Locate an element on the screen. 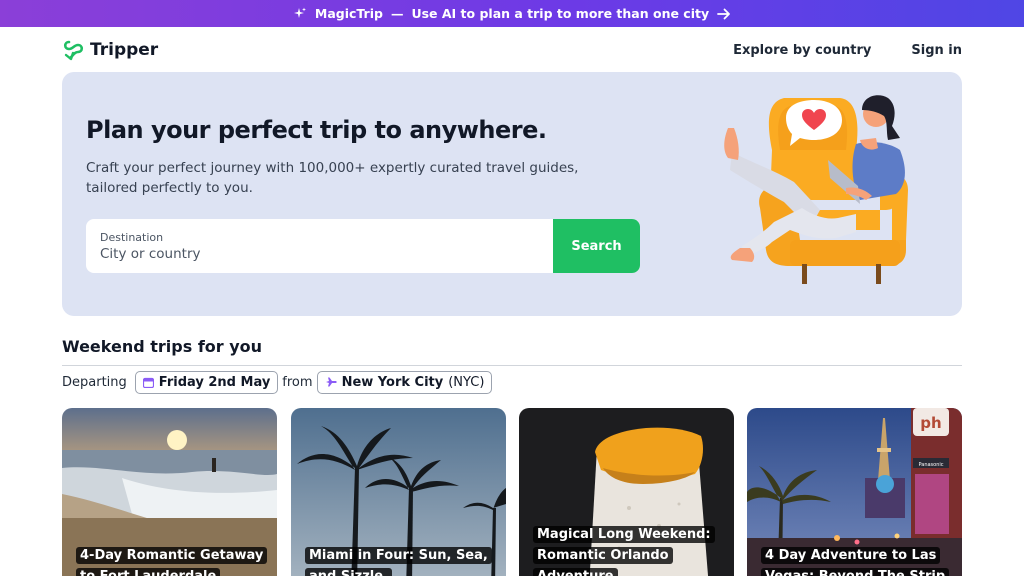 Image resolution: width=1024 pixels, height=576 pixels. top-nav: Tripper Explore by country Sign in is located at coordinates (512, 50).